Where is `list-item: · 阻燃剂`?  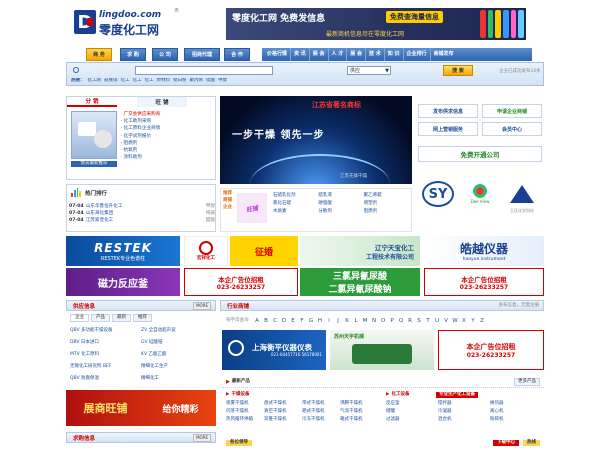
list-item: · 阻燃剂 is located at coordinates (167, 143).